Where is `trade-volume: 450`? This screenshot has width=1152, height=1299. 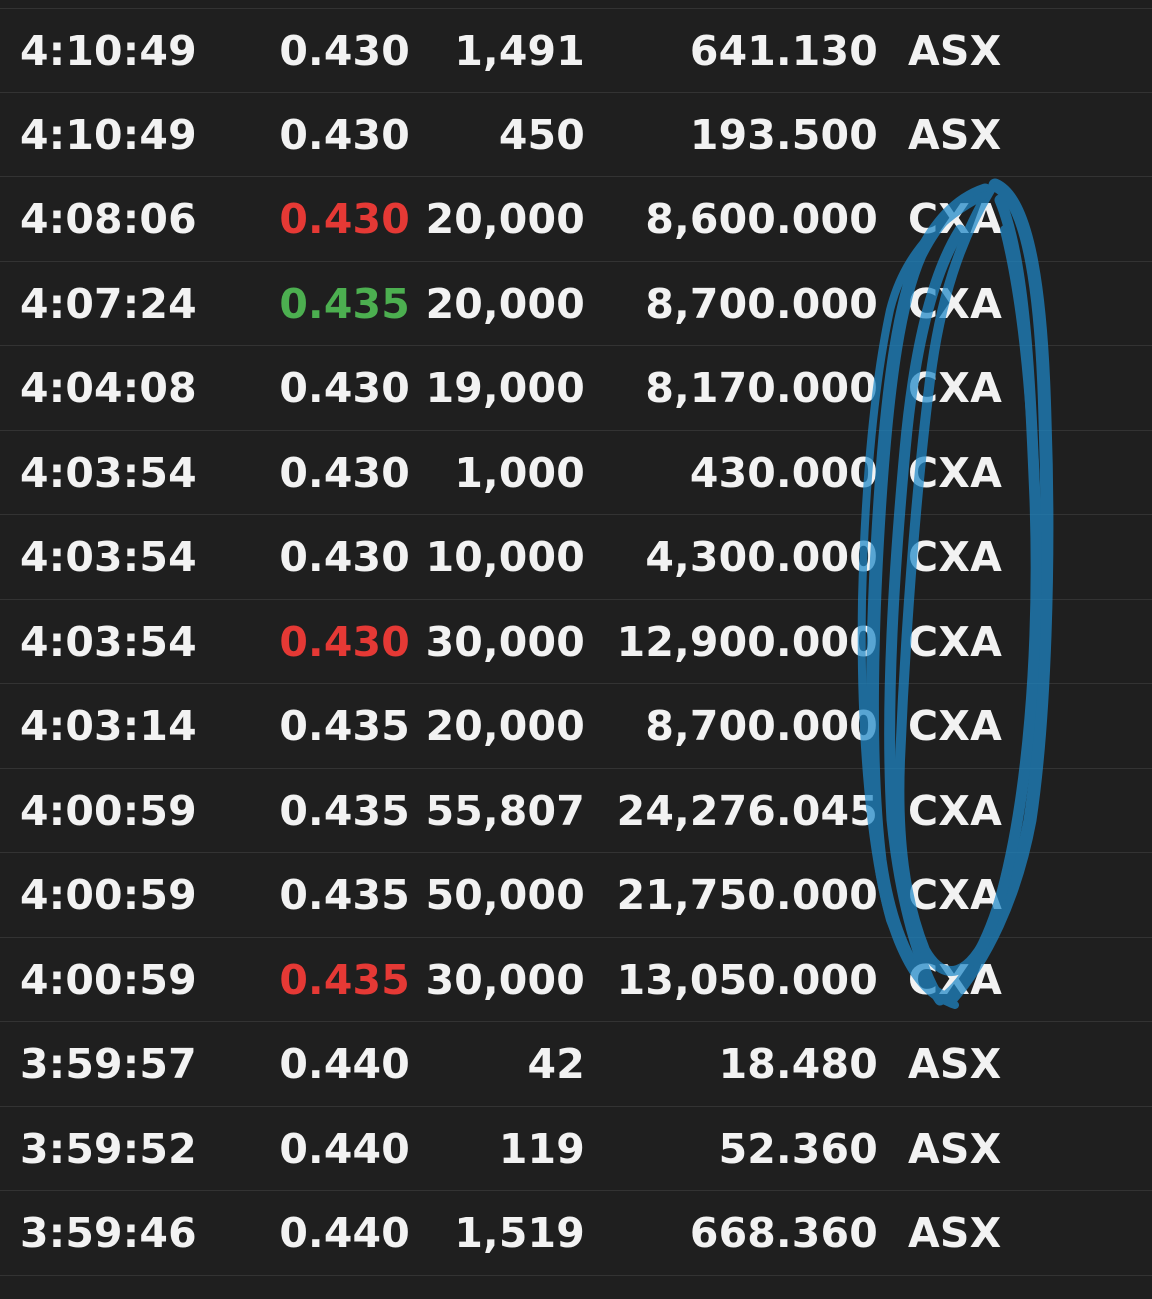
trade-volume: 450 is located at coordinates (541, 134).